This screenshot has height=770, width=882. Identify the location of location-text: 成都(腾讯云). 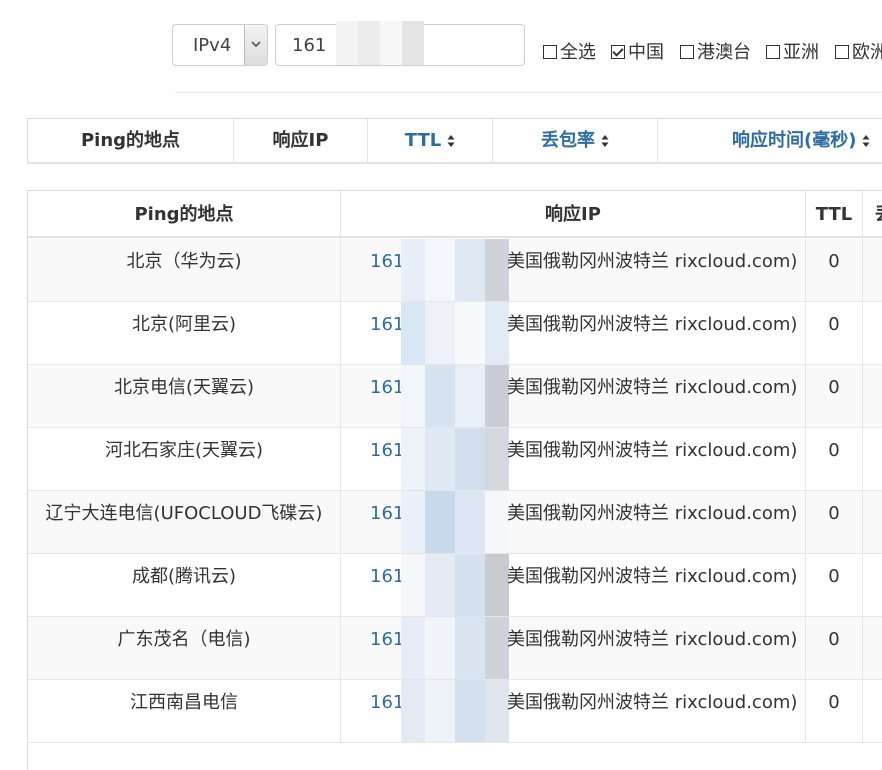
(184, 576).